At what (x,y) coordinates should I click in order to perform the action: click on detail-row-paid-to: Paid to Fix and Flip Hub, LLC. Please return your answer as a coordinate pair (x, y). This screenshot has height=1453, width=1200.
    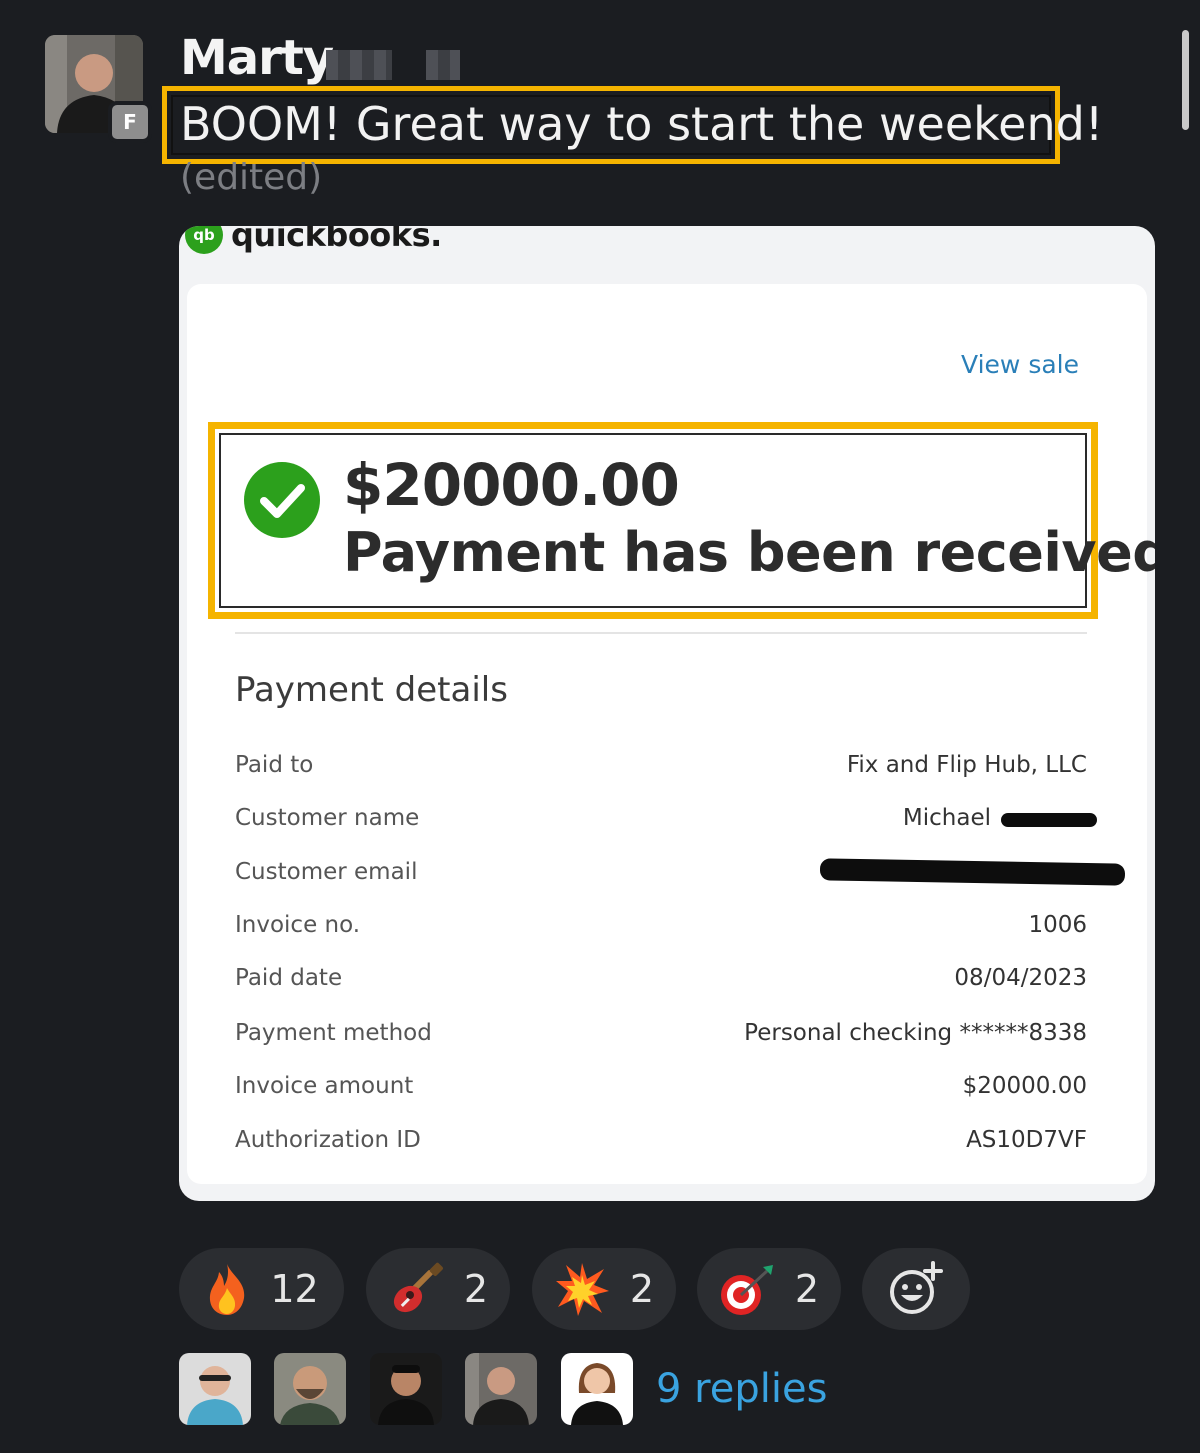
    Looking at the image, I should click on (661, 769).